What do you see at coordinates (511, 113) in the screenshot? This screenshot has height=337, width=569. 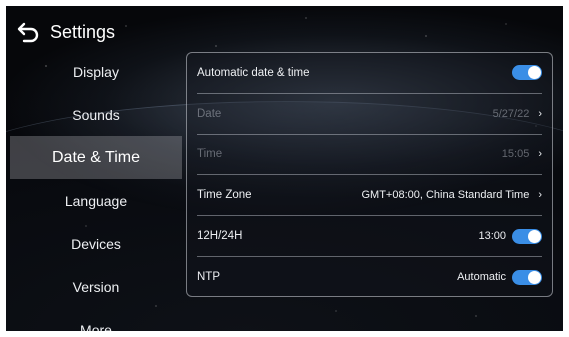 I see `date-value: 5/27/22` at bounding box center [511, 113].